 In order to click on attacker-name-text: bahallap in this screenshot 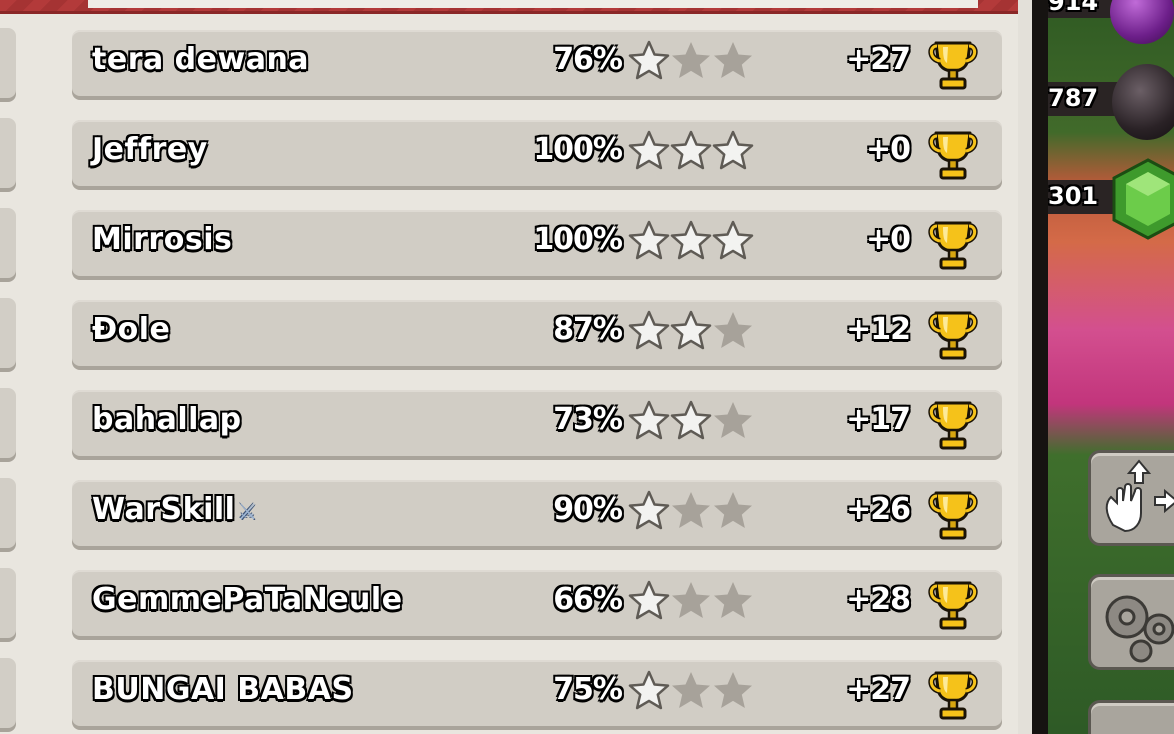, I will do `click(167, 419)`.